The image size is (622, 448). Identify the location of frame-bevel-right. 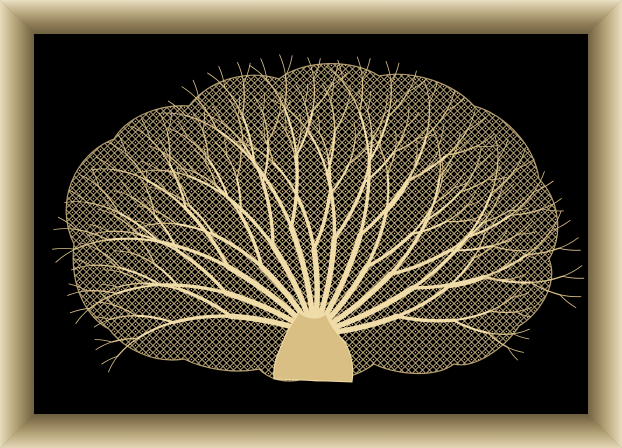
(605, 224).